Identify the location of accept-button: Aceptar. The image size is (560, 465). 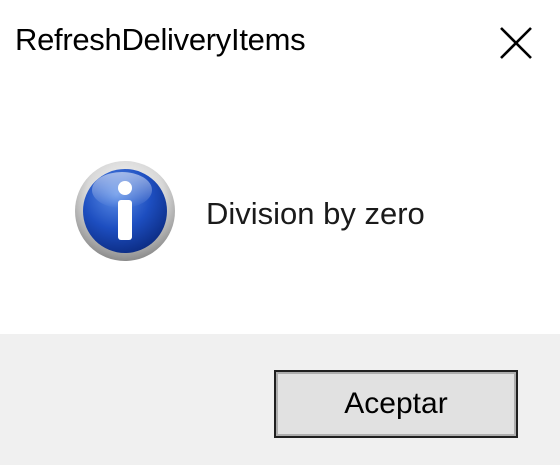
(396, 404).